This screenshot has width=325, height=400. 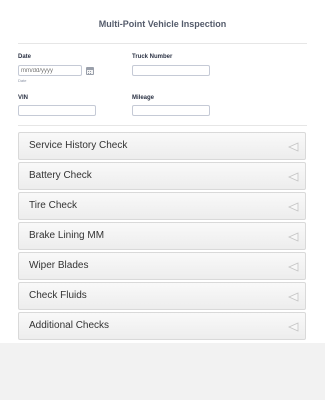 I want to click on section-battery-check: Battery Check, so click(x=162, y=176).